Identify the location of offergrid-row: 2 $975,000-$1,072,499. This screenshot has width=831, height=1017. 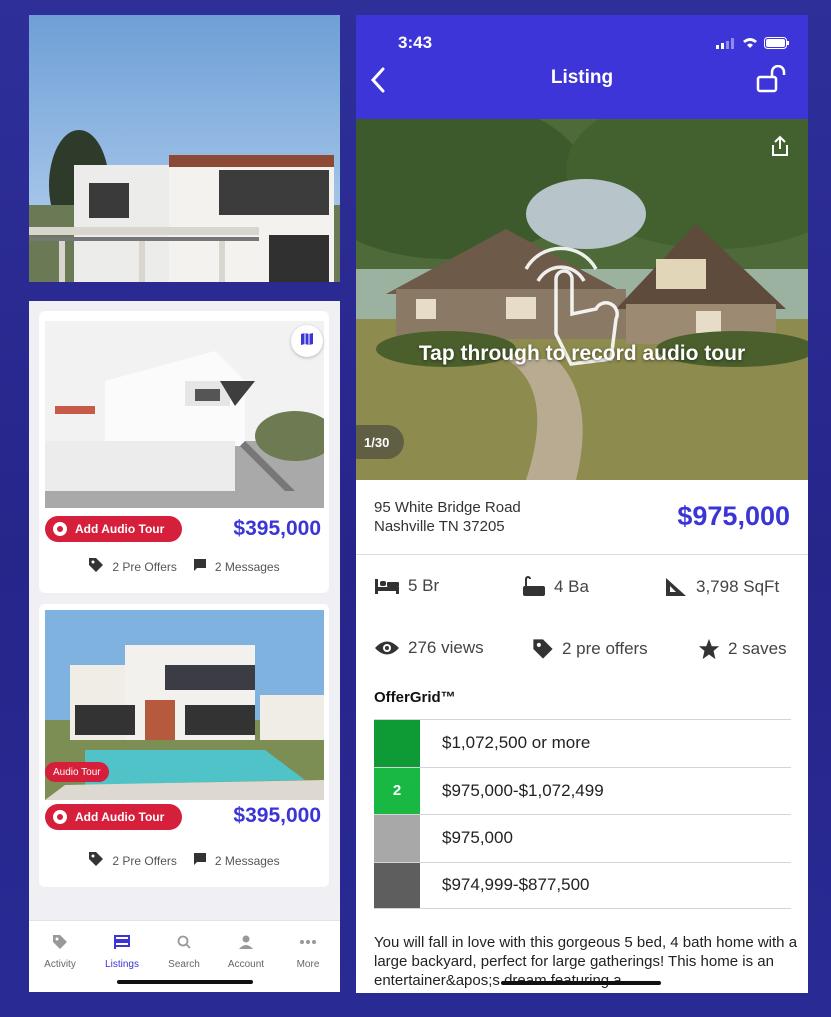
(582, 790).